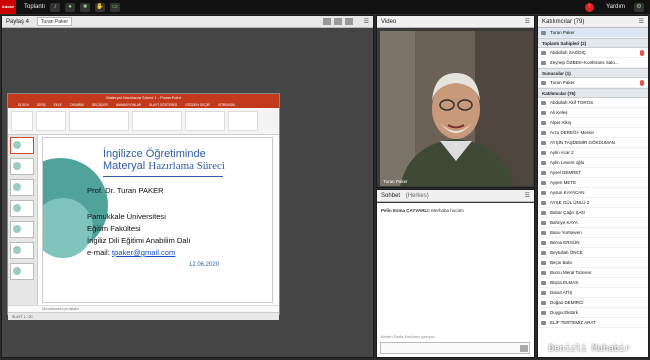 This screenshot has height=360, width=650. What do you see at coordinates (562, 152) in the screenshot?
I see `participant-name: Aylin Acar 2` at bounding box center [562, 152].